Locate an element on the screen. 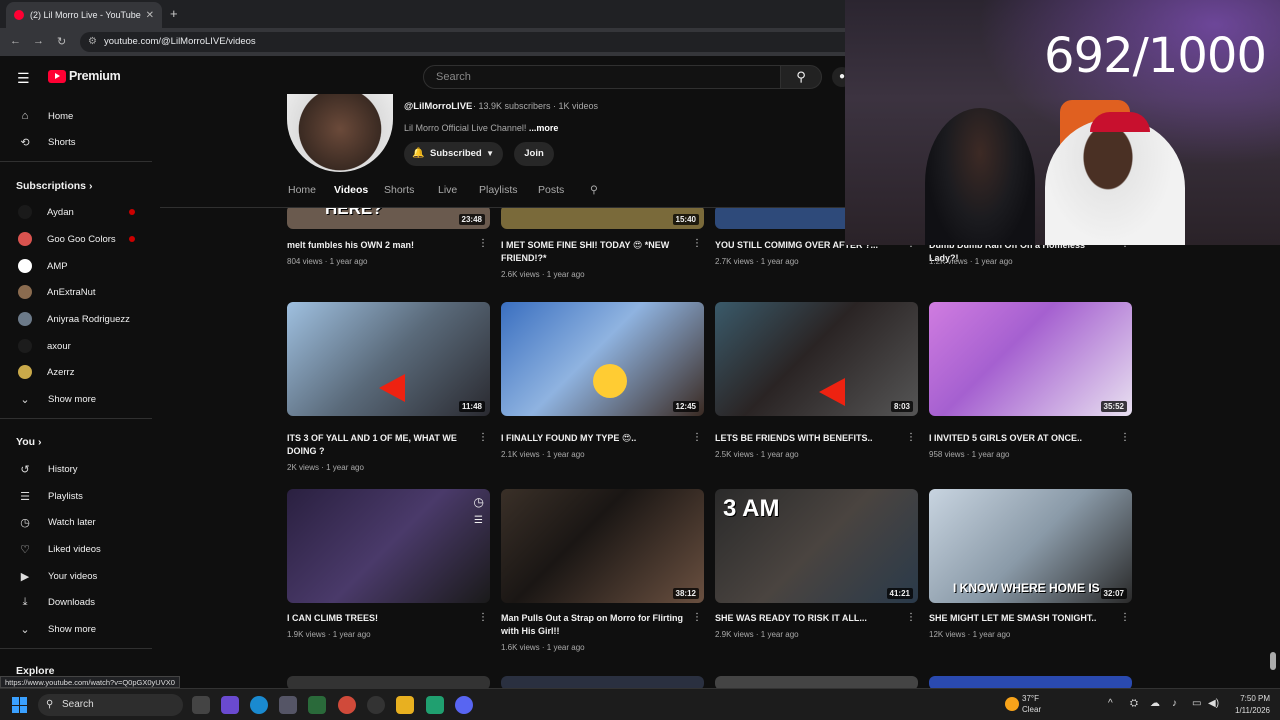 This screenshot has width=1280, height=720. tray-chevron-icon: ^ is located at coordinates (1110, 703).